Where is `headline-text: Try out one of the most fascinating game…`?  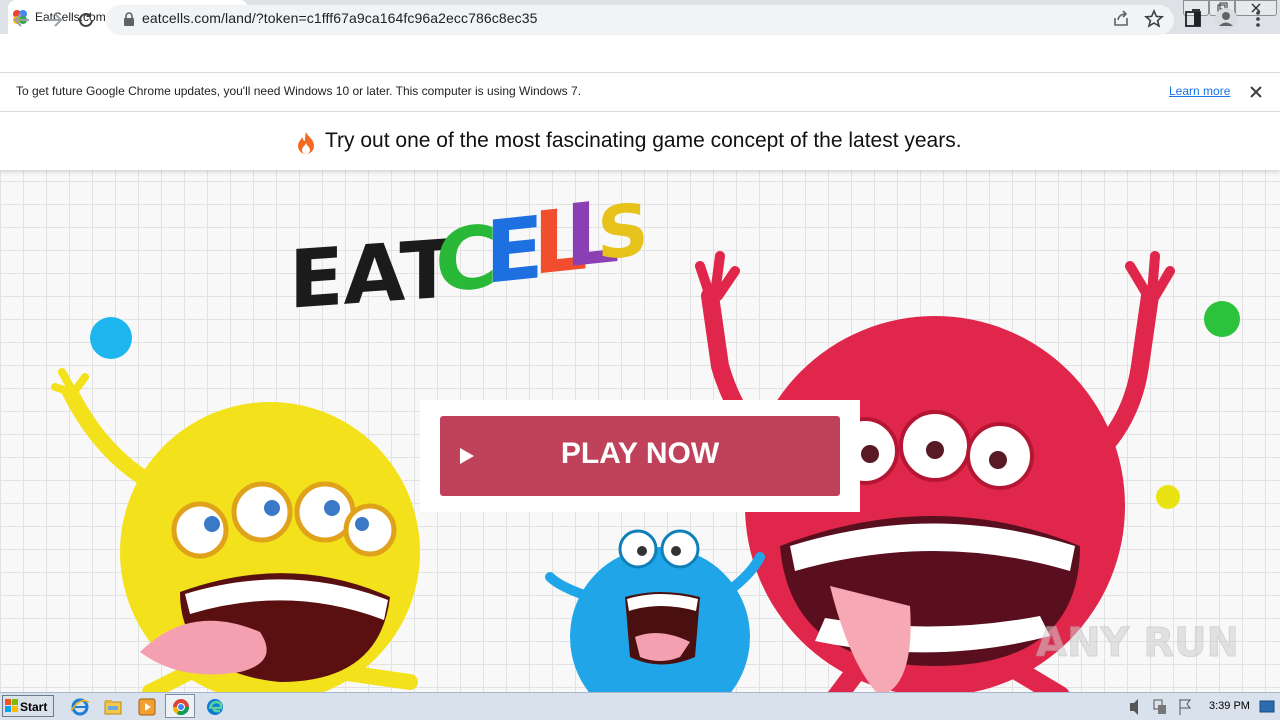
headline-text: Try out one of the most fascinating game… is located at coordinates (643, 140).